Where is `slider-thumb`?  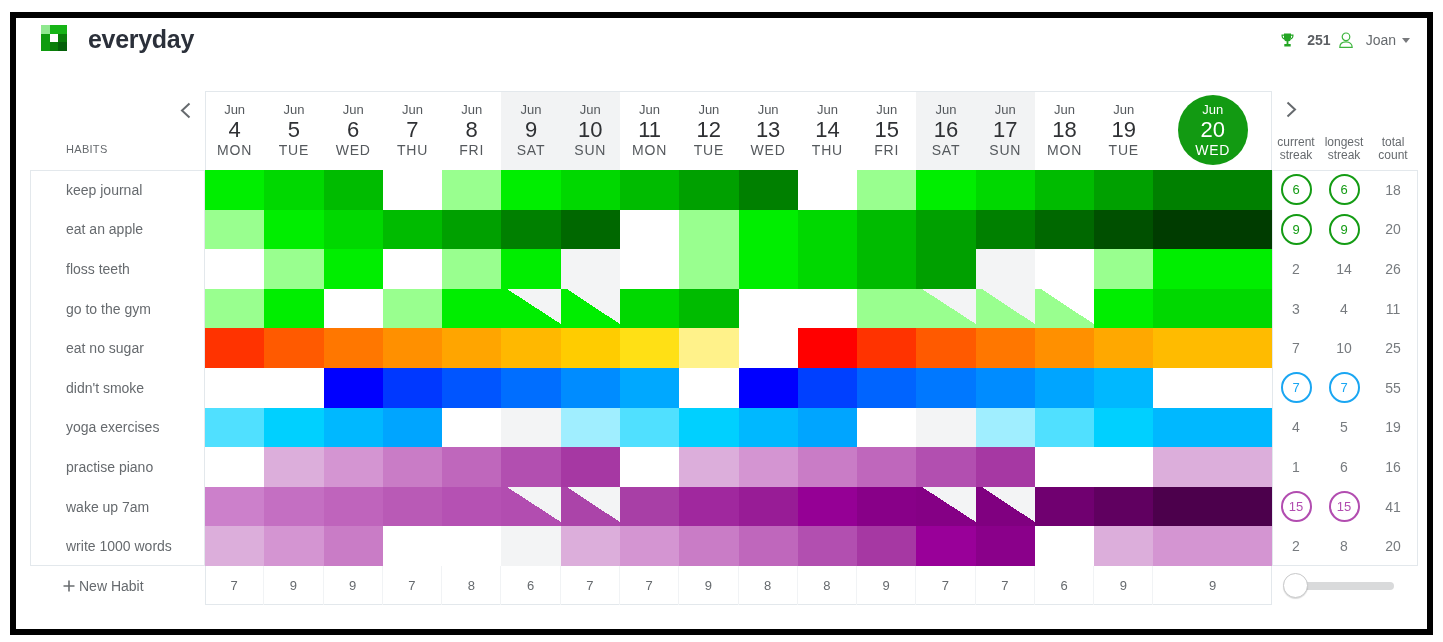
slider-thumb is located at coordinates (1295, 585).